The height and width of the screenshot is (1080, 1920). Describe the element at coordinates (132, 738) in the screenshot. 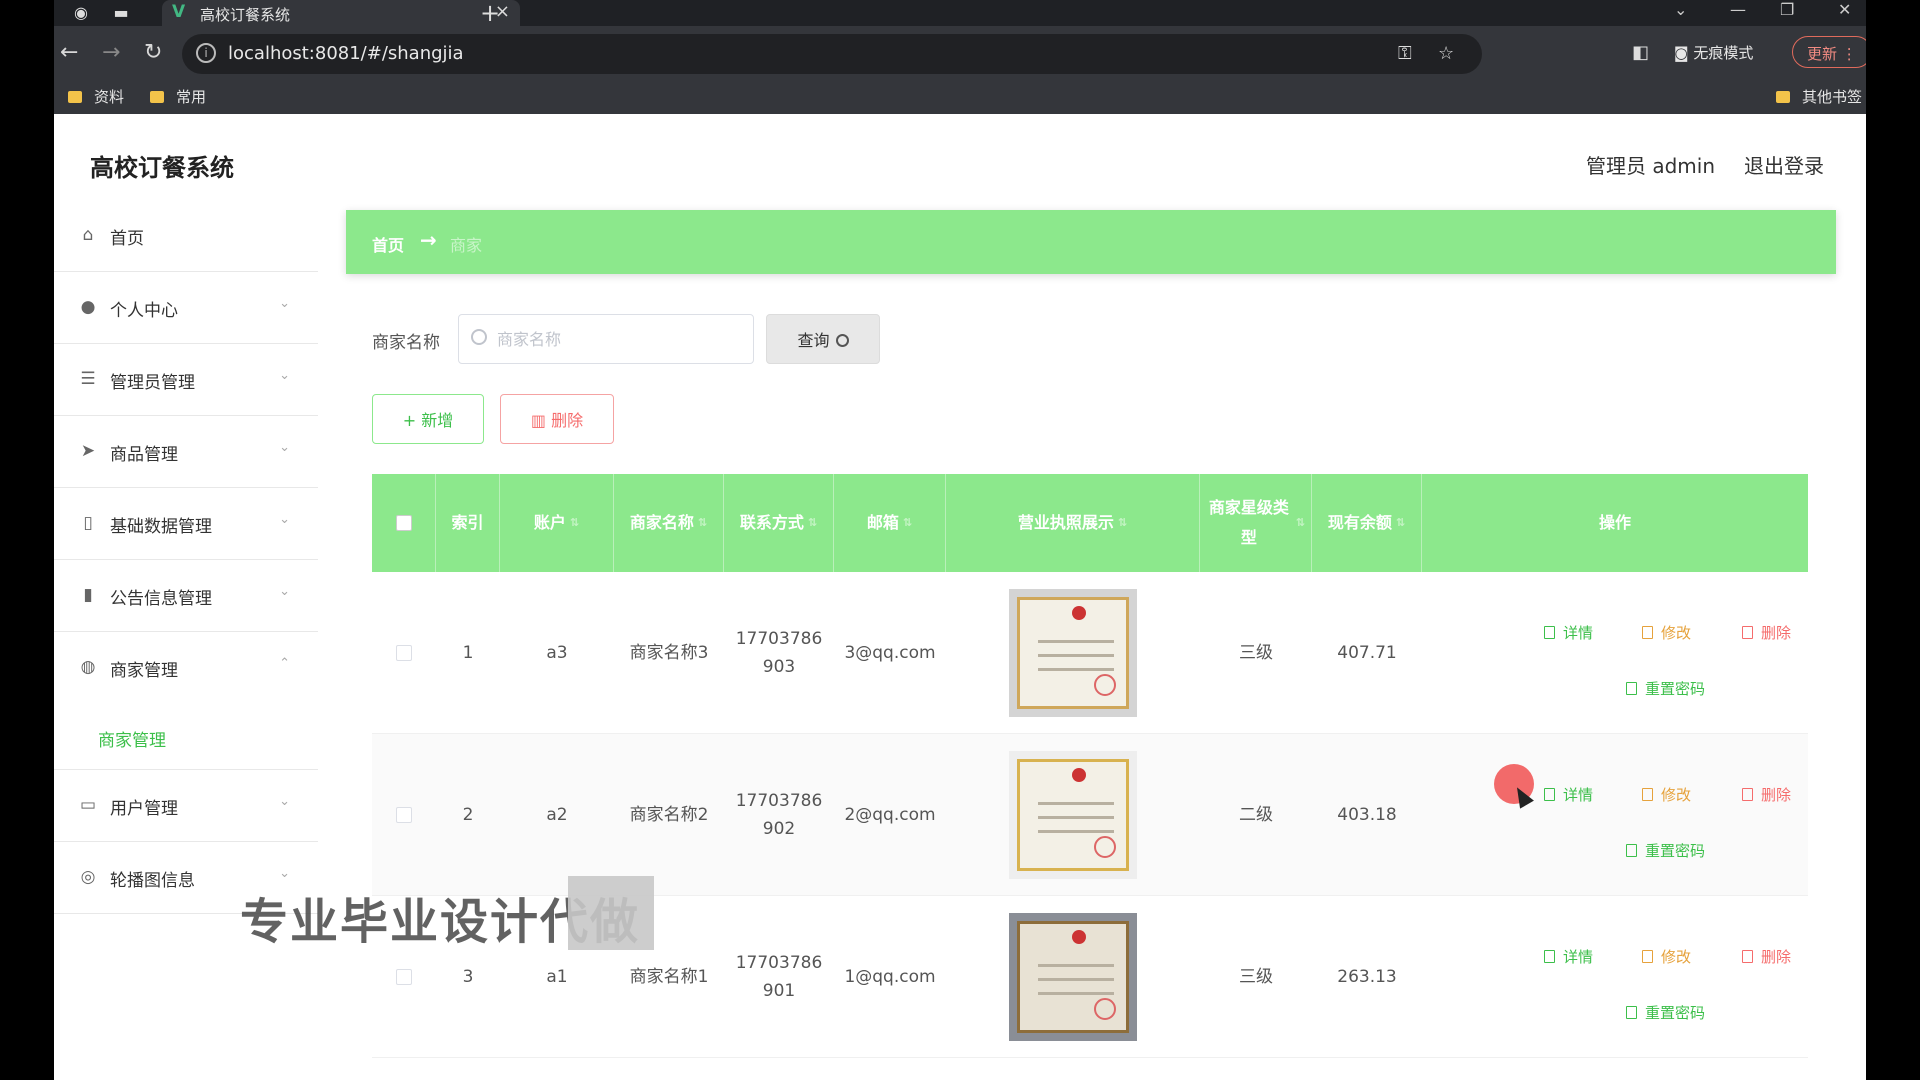

I see `sidebar-subitem-merchant: 商家管理` at that location.